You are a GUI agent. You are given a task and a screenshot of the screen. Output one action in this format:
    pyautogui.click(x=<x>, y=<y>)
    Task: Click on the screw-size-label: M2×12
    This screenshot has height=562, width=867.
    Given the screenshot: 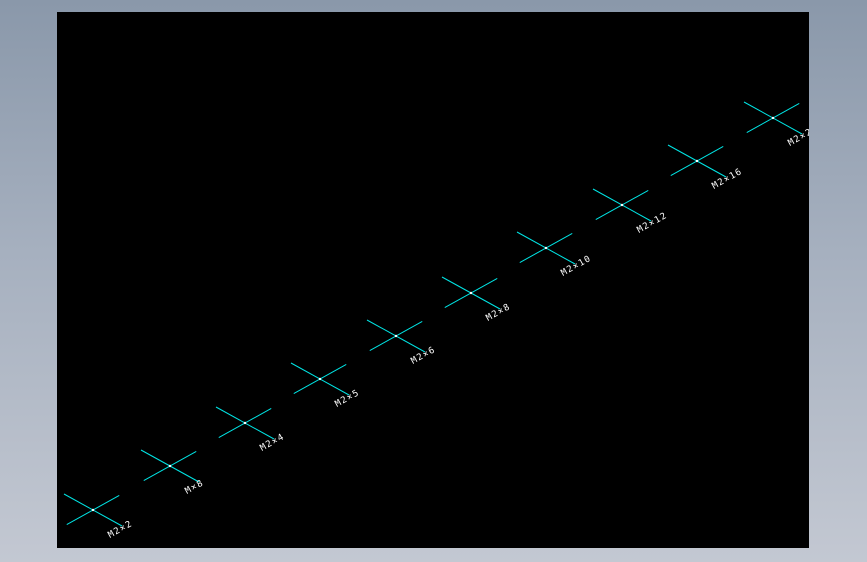 What is the action you would take?
    pyautogui.click(x=653, y=223)
    